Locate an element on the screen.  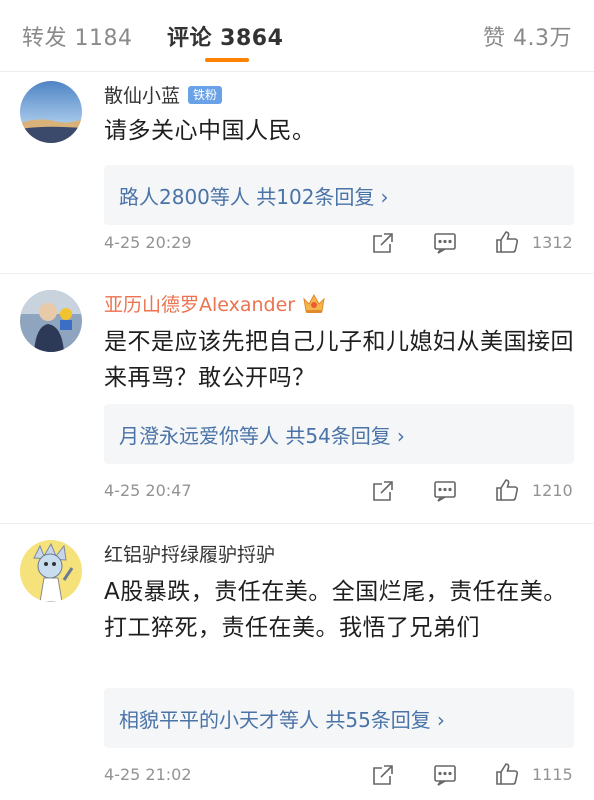
crown-icon is located at coordinates (314, 303).